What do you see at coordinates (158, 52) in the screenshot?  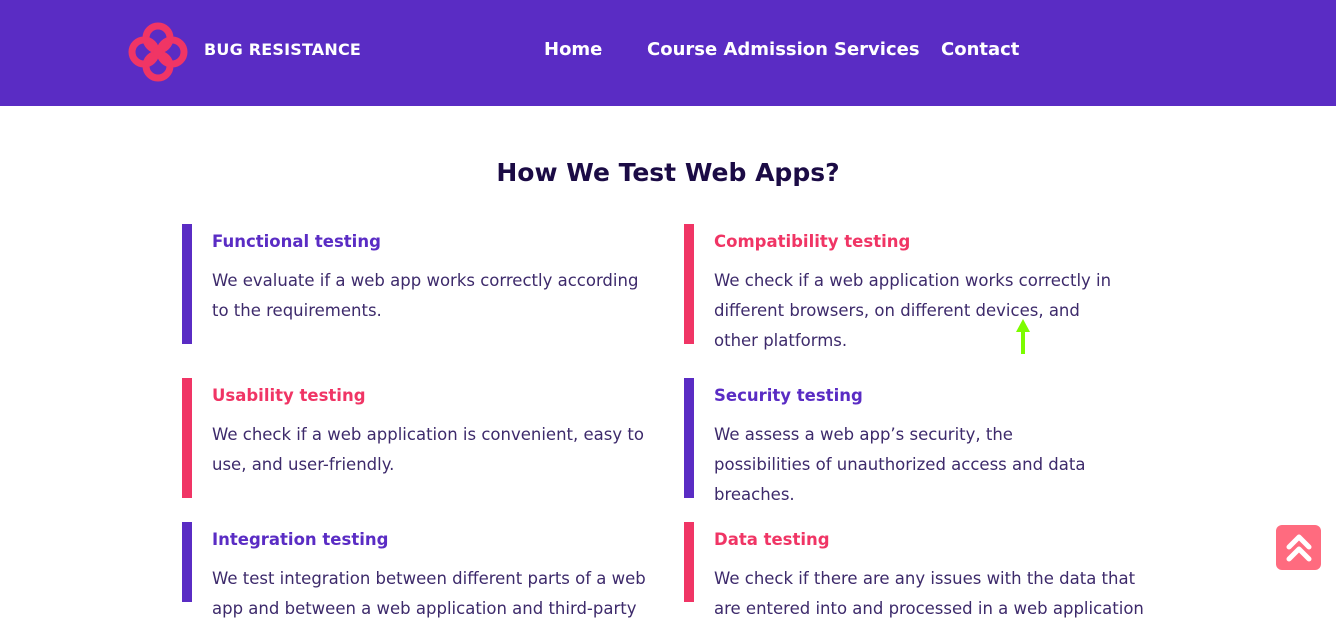 I see `clover-logo-icon` at bounding box center [158, 52].